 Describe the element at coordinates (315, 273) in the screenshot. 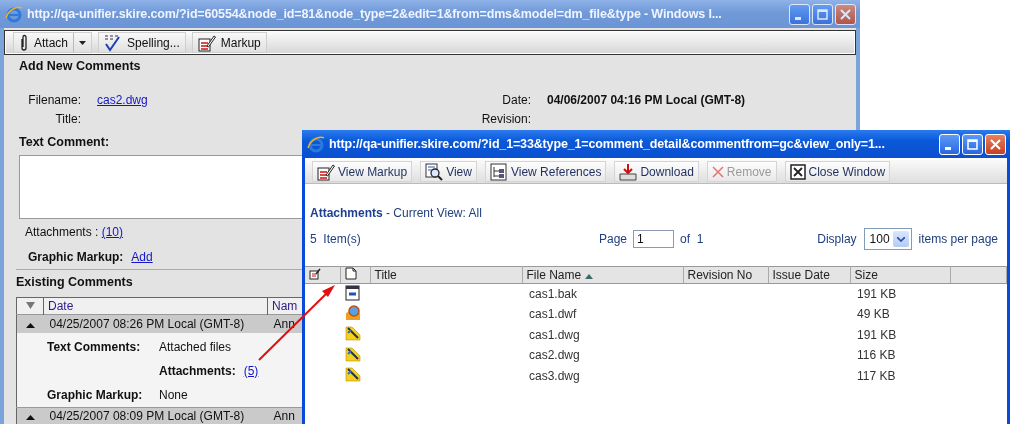

I see `edit-icon` at that location.